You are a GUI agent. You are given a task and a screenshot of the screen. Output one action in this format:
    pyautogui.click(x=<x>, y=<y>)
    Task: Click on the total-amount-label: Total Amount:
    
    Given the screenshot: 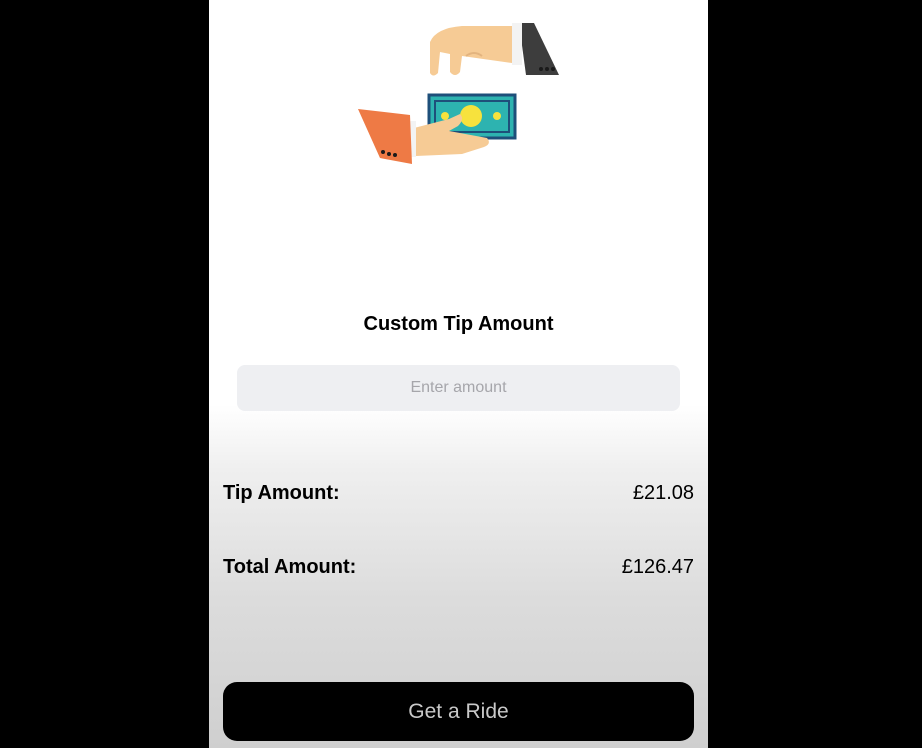 What is the action you would take?
    pyautogui.click(x=290, y=567)
    